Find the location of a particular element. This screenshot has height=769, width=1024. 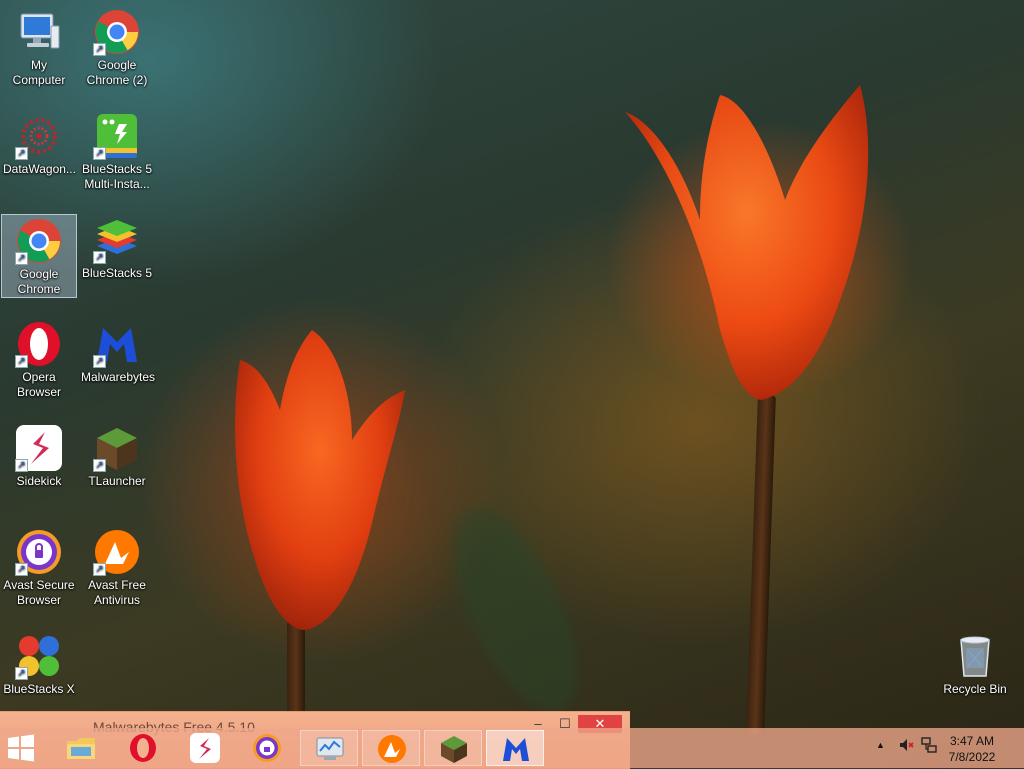

desktop-icon-my-computer: My Computer is located at coordinates (39, 47).